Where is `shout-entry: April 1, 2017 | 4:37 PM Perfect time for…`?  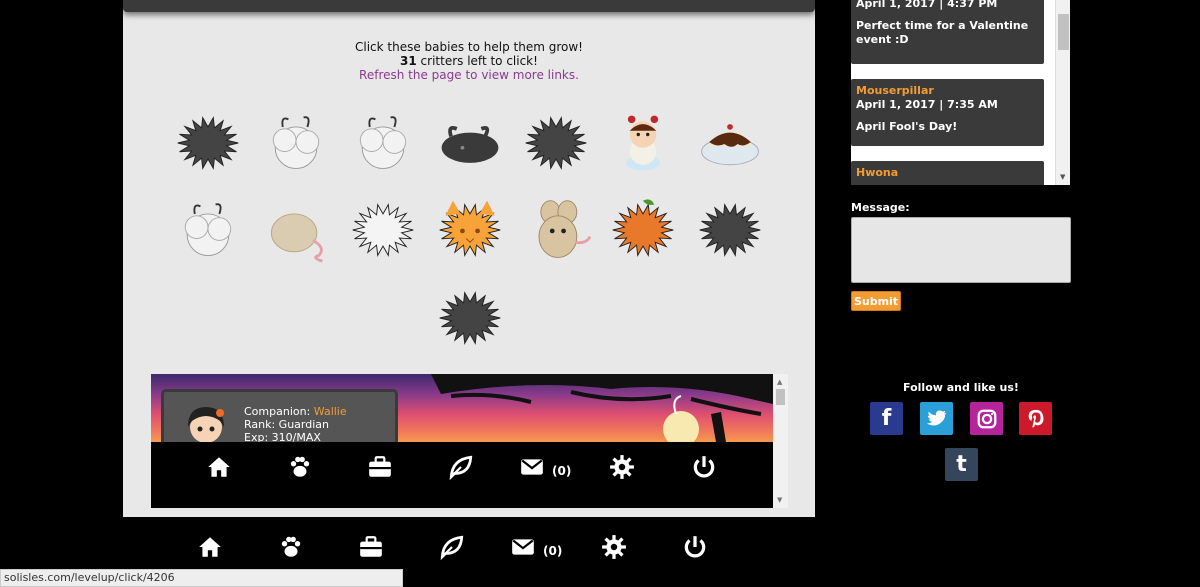 shout-entry: April 1, 2017 | 4:37 PM Perfect time for… is located at coordinates (947, 32).